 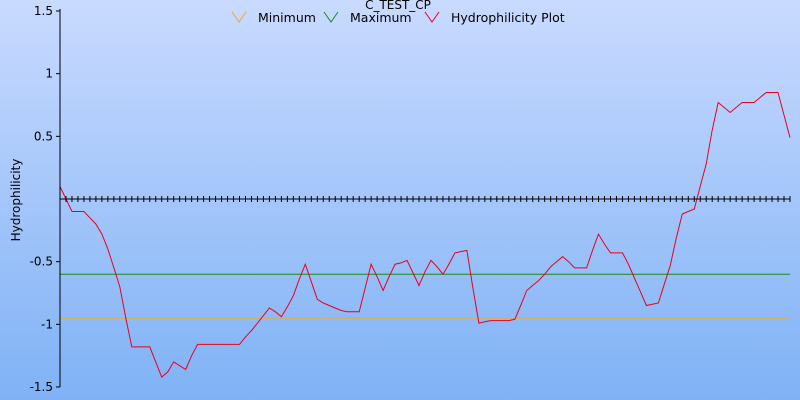 I want to click on y-tick-label: -1, so click(x=47, y=324).